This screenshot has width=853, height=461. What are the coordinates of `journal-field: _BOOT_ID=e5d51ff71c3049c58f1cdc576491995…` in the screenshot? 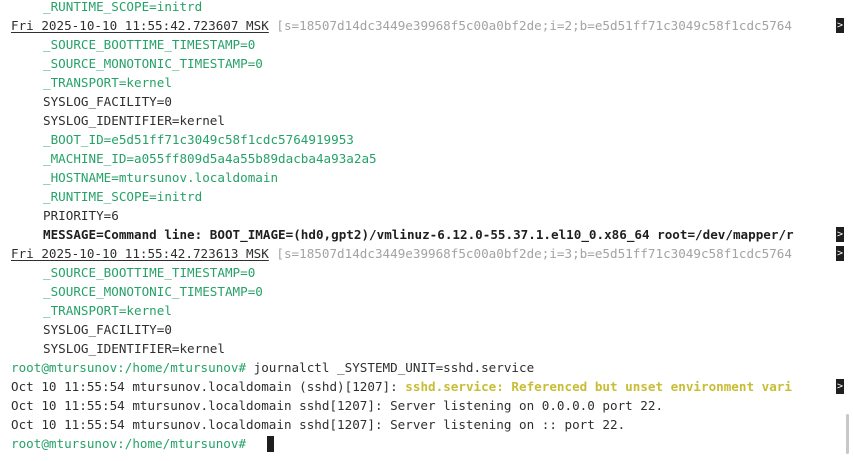 It's located at (198, 139).